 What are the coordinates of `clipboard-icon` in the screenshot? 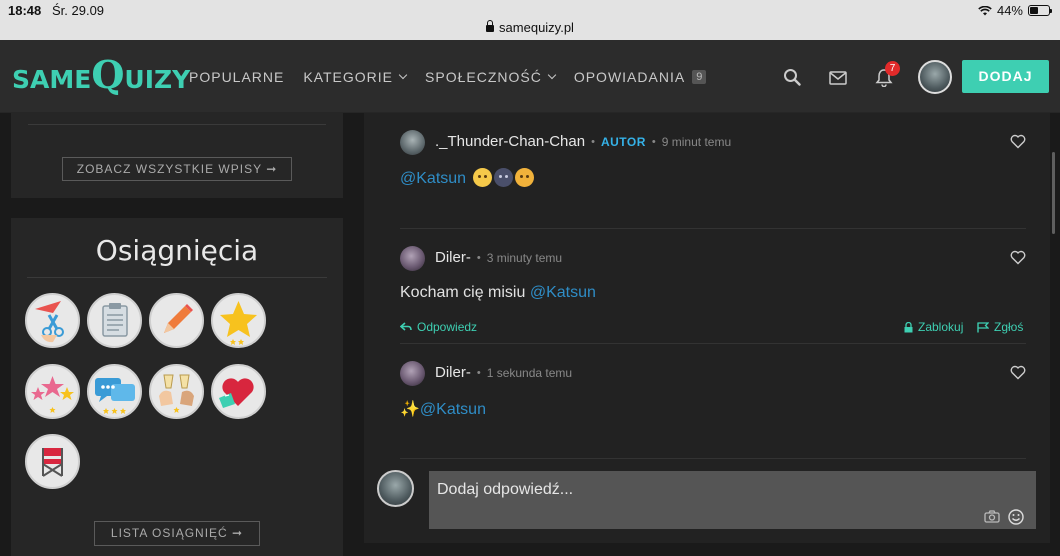 It's located at (115, 320).